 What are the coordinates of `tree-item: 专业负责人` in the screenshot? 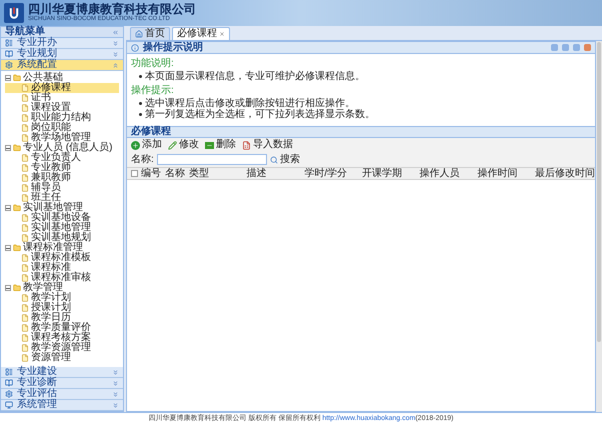 It's located at (56, 158).